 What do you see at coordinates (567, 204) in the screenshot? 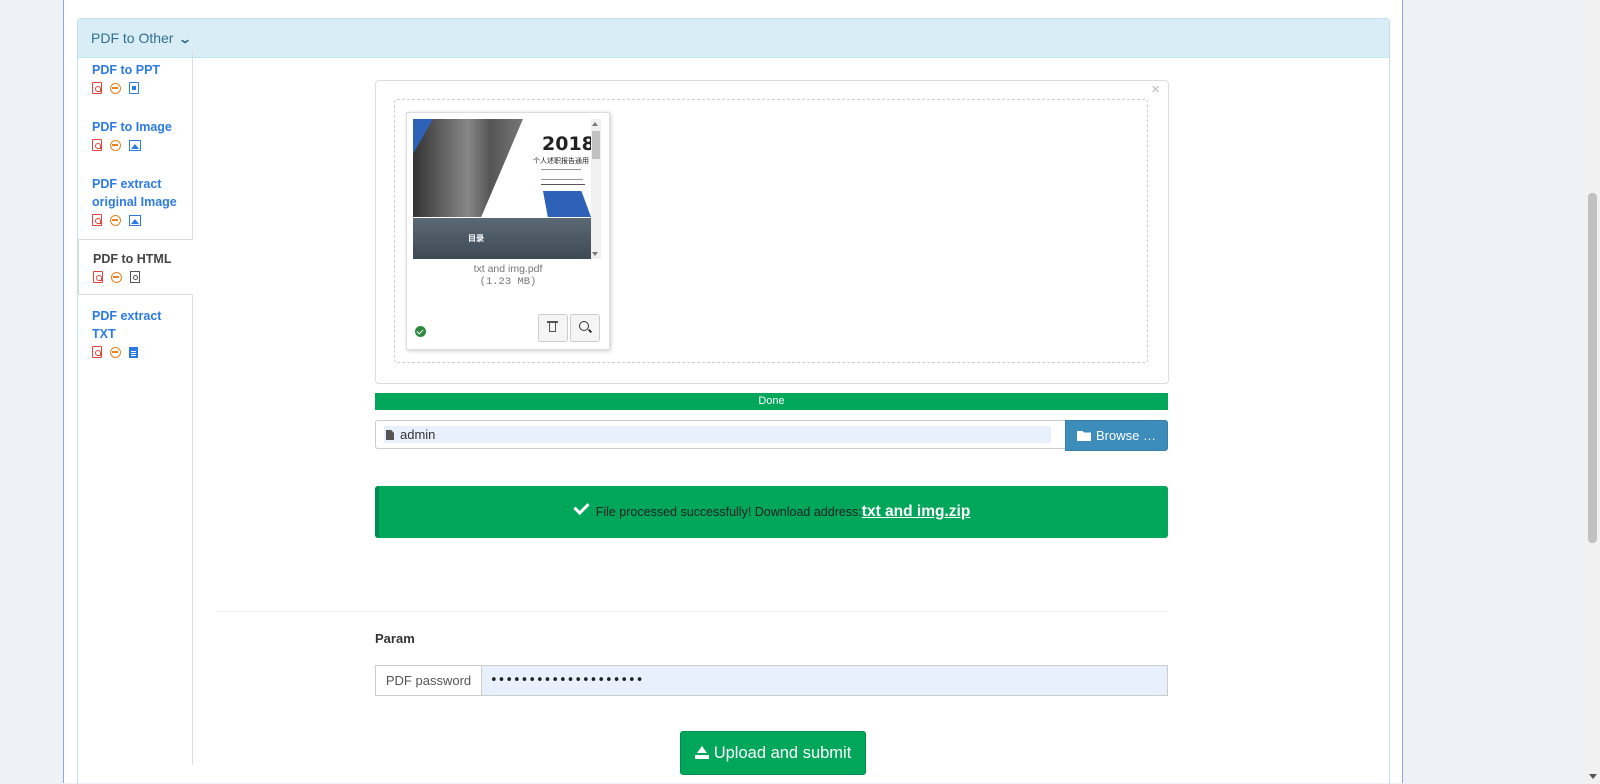
I see `decorative-shape` at bounding box center [567, 204].